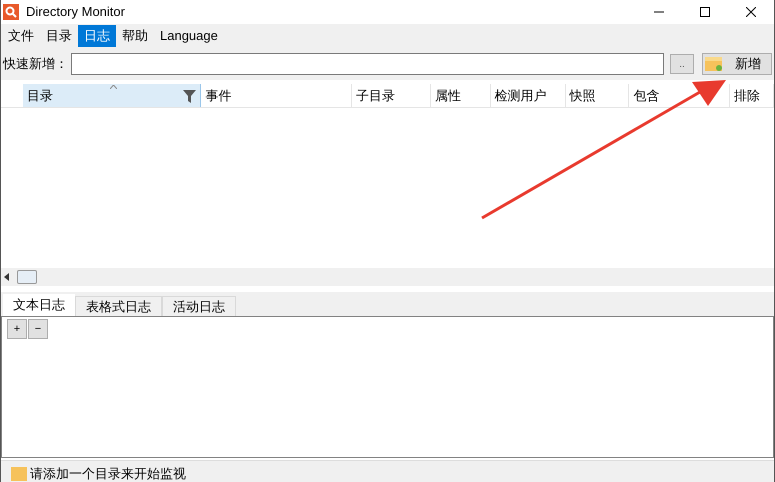 This screenshot has width=775, height=482. Describe the element at coordinates (751, 12) in the screenshot. I see `close-icon` at that location.